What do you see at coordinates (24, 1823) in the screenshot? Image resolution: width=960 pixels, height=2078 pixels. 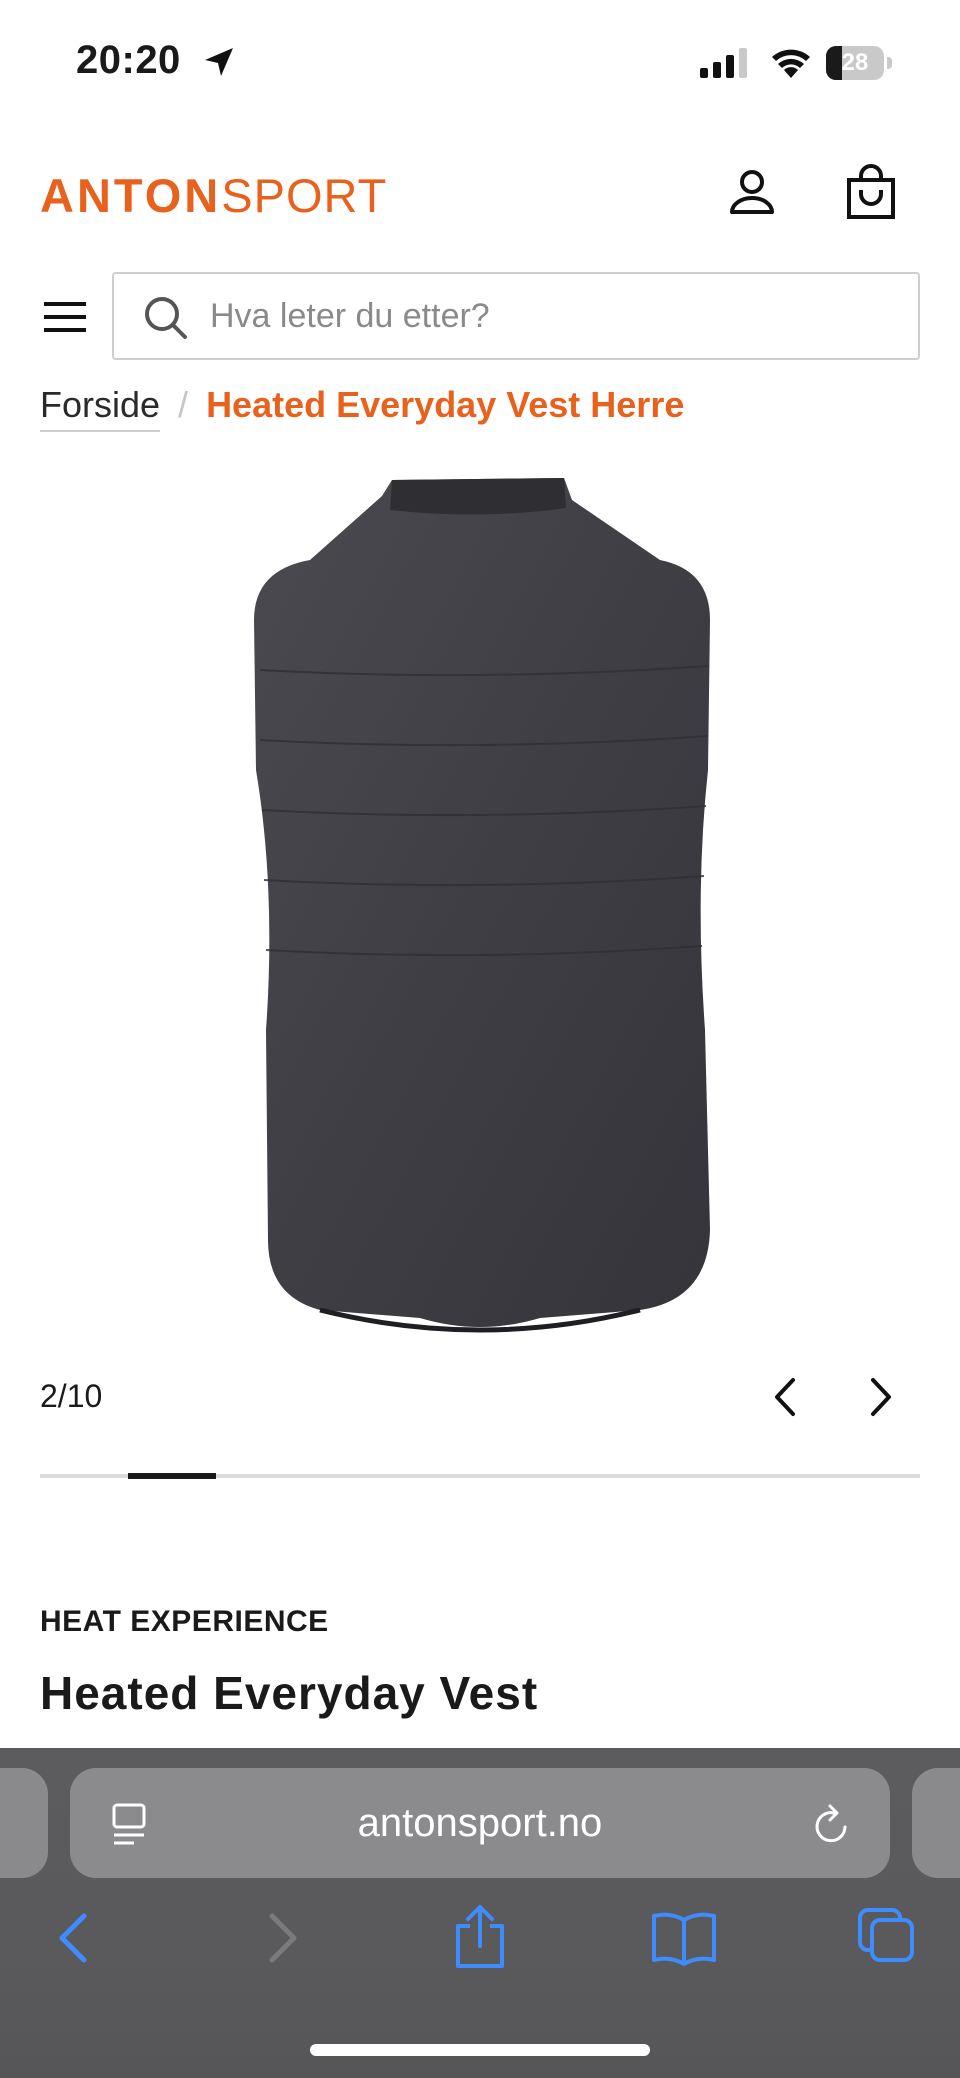 I see `previous-tab-preview` at bounding box center [24, 1823].